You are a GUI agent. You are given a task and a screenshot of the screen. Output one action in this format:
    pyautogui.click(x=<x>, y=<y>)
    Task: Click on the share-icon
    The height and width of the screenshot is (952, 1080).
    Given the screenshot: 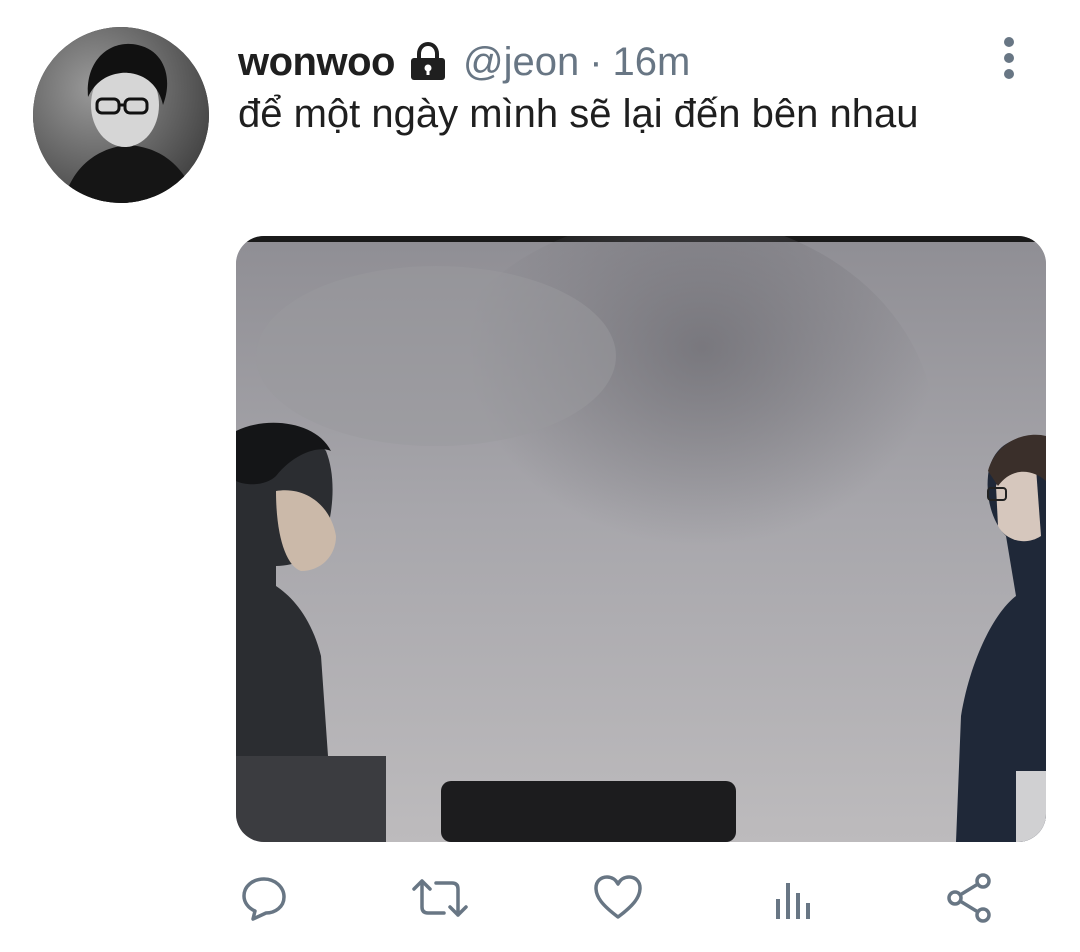 What is the action you would take?
    pyautogui.click(x=969, y=898)
    